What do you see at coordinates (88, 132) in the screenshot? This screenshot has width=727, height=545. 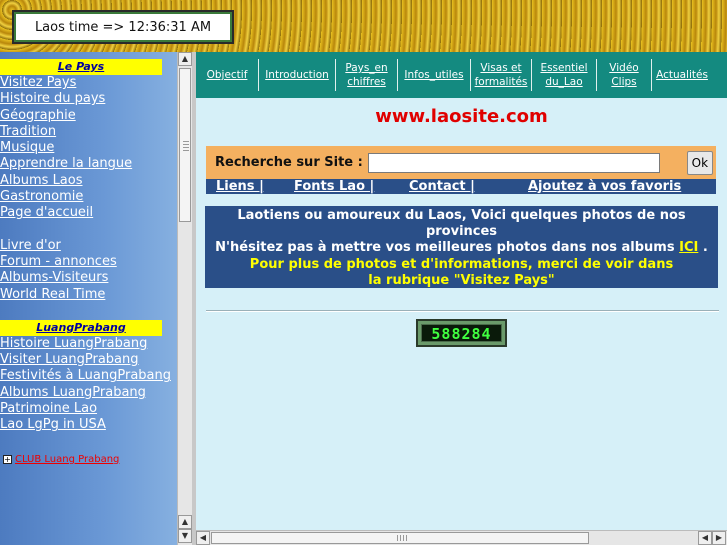 I see `sidebar-item-tradition: Tradition` at bounding box center [88, 132].